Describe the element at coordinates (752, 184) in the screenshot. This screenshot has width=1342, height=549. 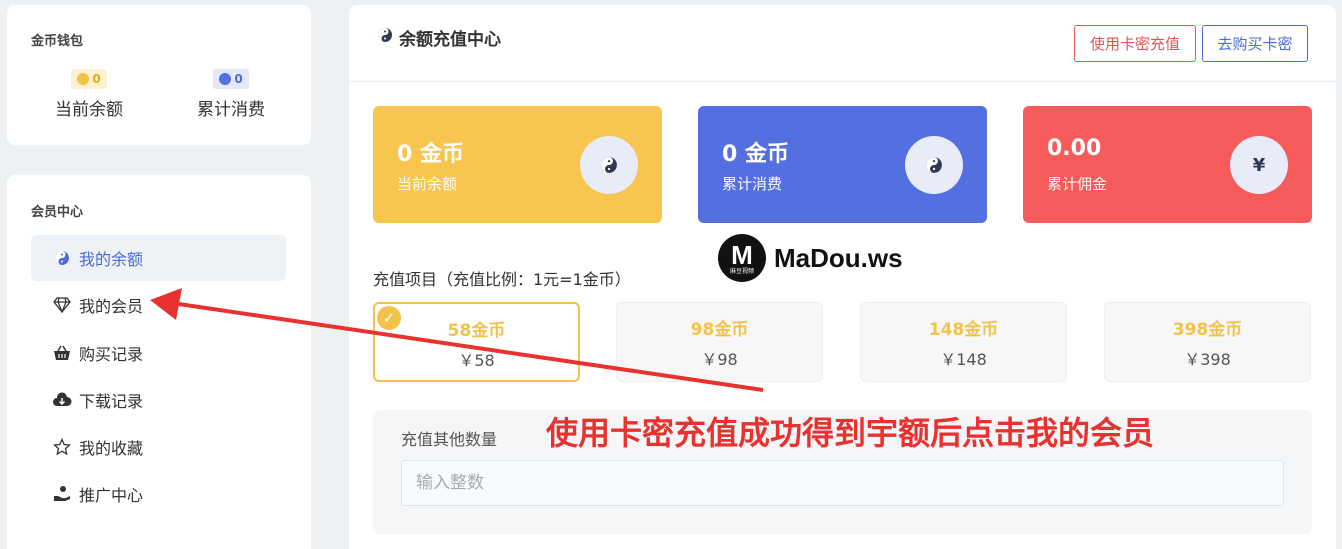
I see `stat-label: 累计消费` at that location.